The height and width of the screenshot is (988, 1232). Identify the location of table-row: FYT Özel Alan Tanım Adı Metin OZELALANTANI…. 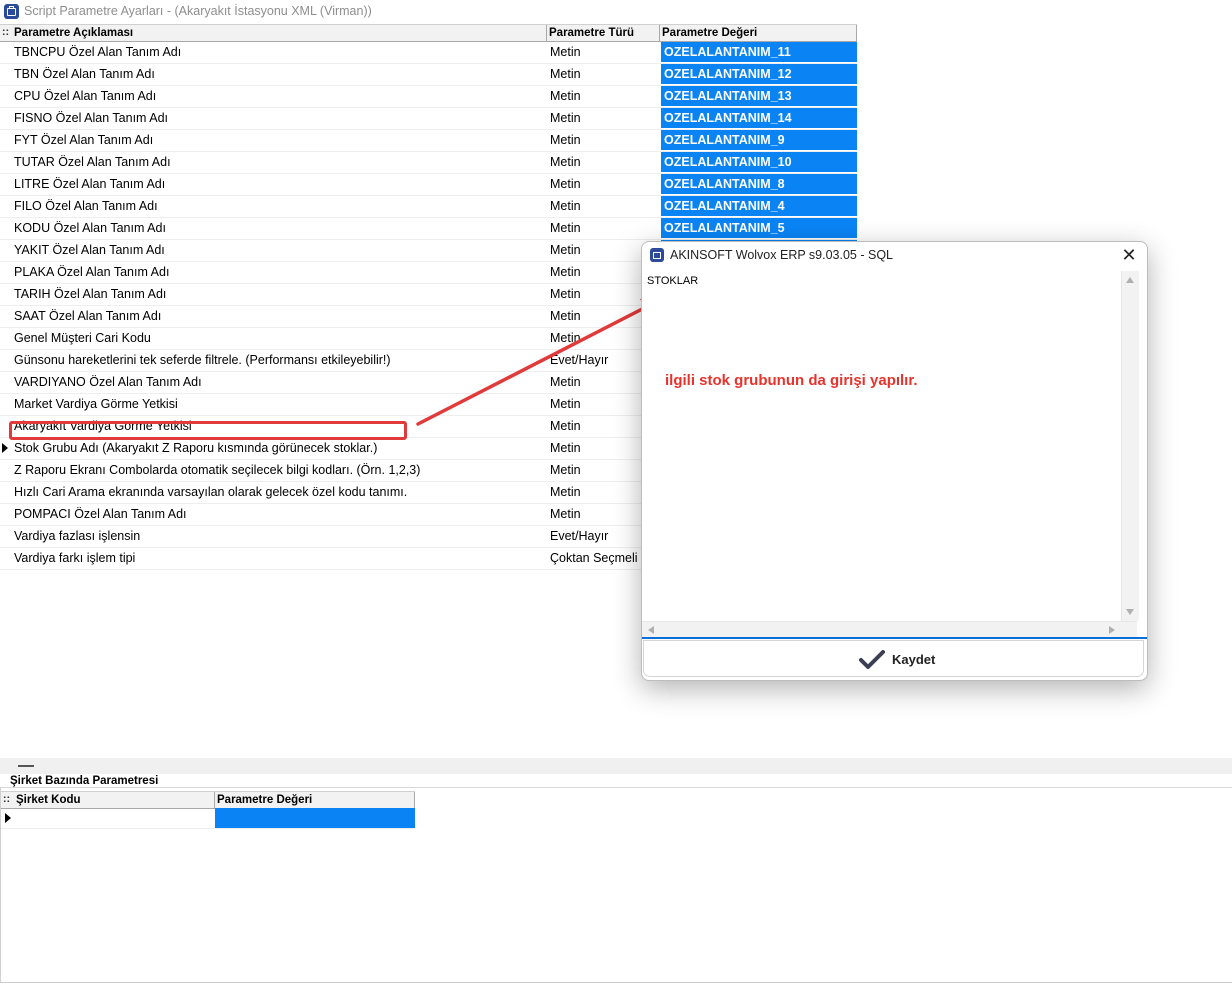
(428, 141).